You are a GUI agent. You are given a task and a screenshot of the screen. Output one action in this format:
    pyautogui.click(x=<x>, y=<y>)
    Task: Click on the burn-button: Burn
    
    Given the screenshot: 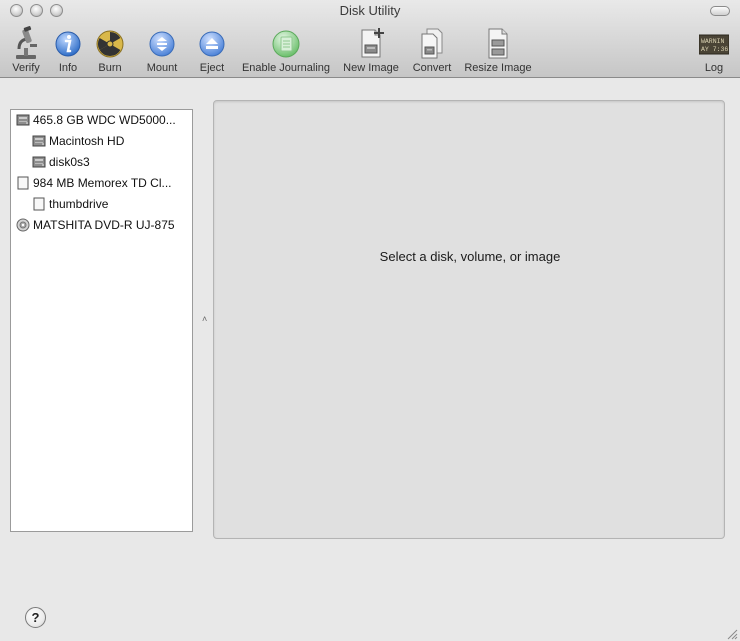 What is the action you would take?
    pyautogui.click(x=110, y=50)
    